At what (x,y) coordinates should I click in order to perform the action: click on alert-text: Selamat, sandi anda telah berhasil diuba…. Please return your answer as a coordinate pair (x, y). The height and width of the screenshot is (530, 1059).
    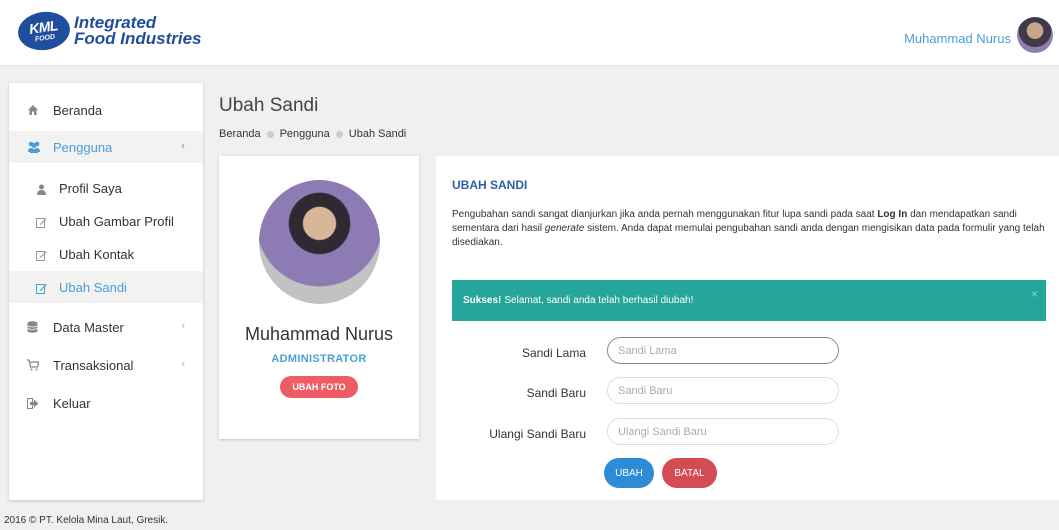
    Looking at the image, I should click on (599, 300).